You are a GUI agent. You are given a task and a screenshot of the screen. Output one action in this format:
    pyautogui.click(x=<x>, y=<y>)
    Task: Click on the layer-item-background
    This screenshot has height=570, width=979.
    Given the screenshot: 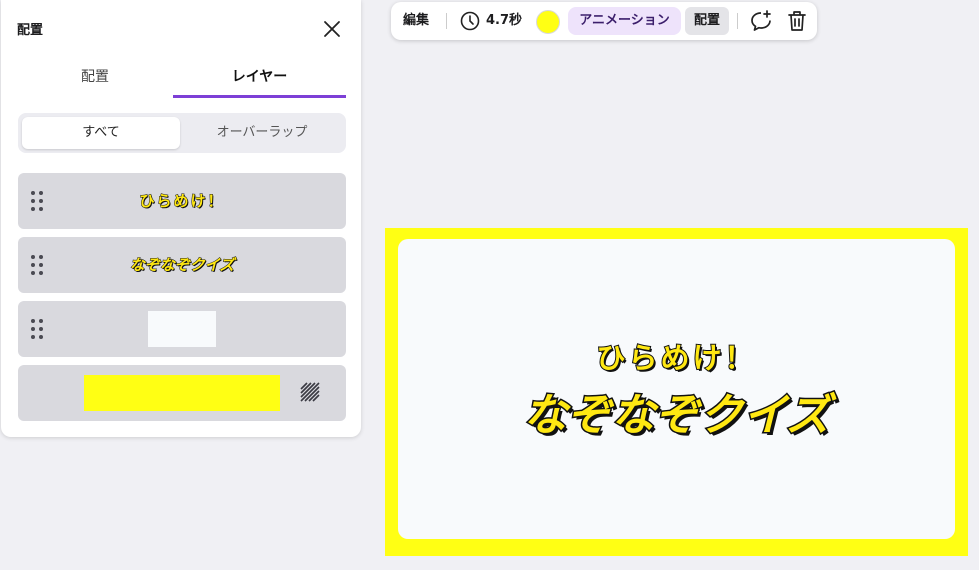 What is the action you would take?
    pyautogui.click(x=182, y=393)
    